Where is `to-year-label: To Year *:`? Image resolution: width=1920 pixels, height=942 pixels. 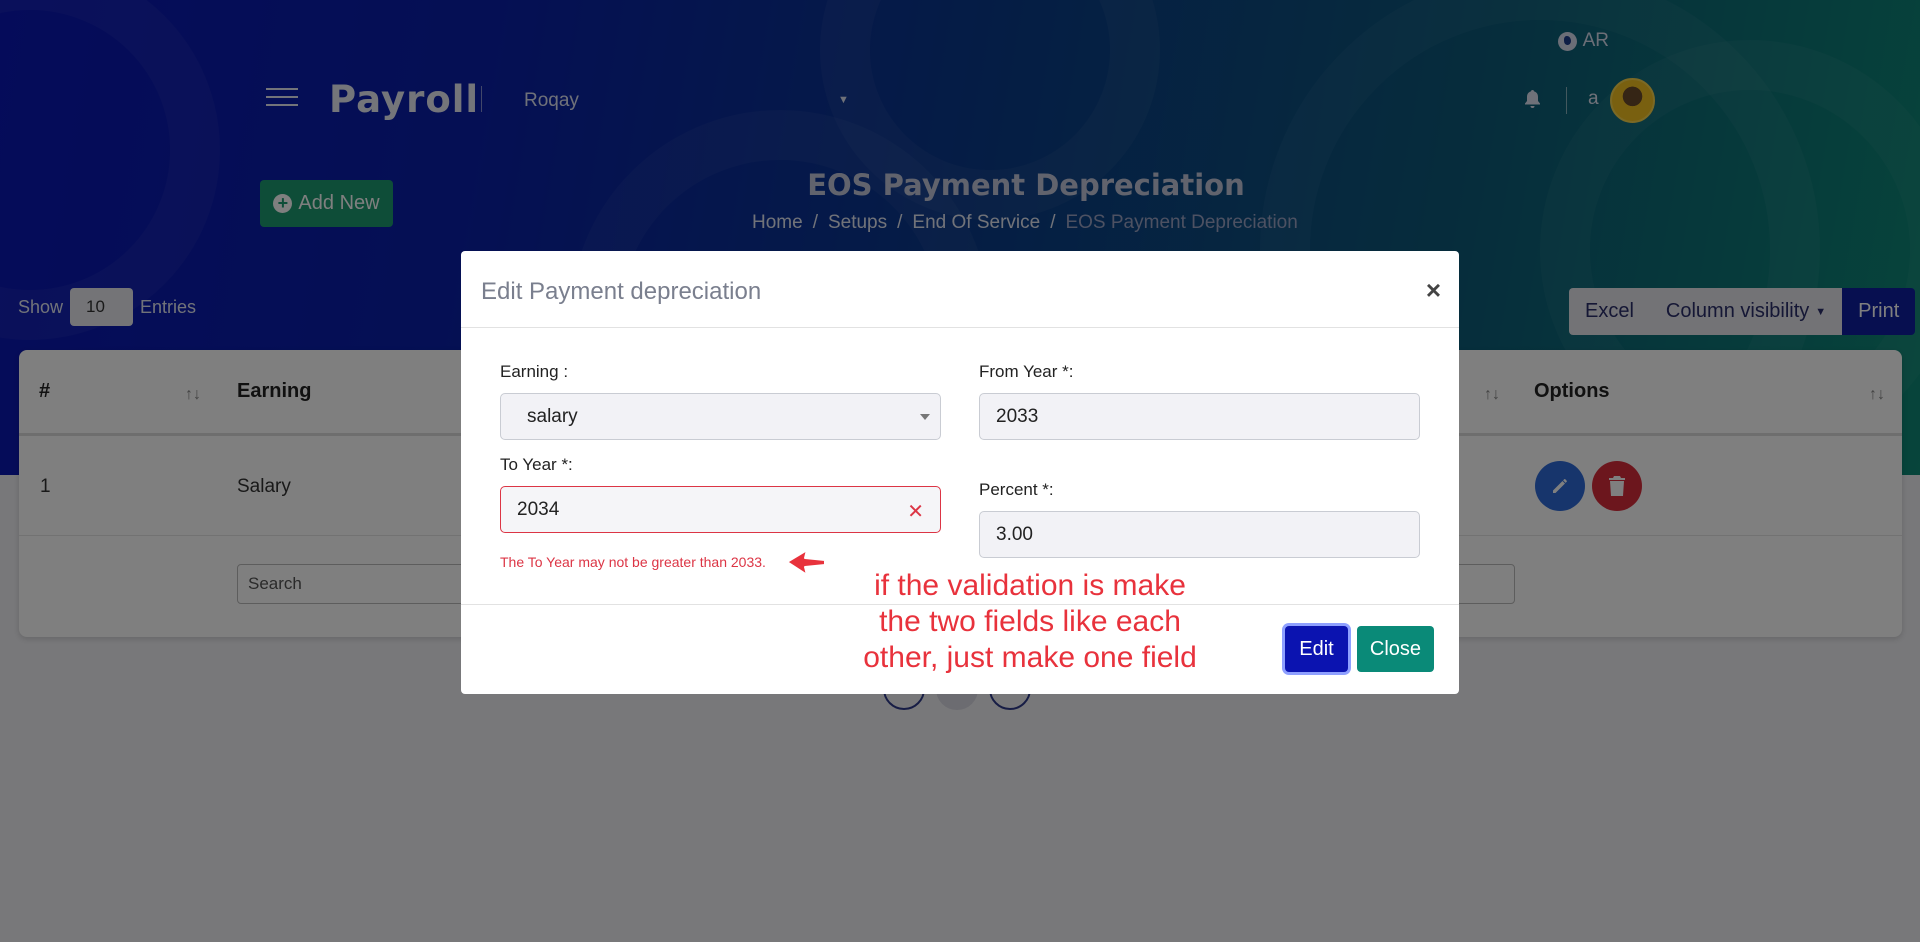
to-year-label: To Year *: is located at coordinates (536, 464).